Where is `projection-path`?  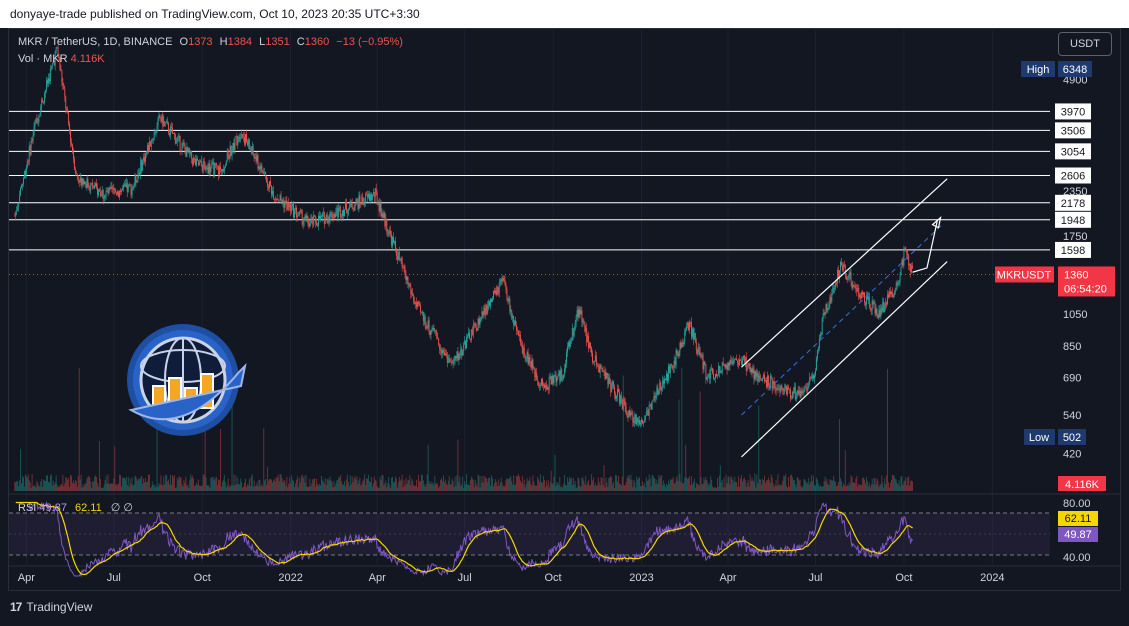
projection-path is located at coordinates (925, 246).